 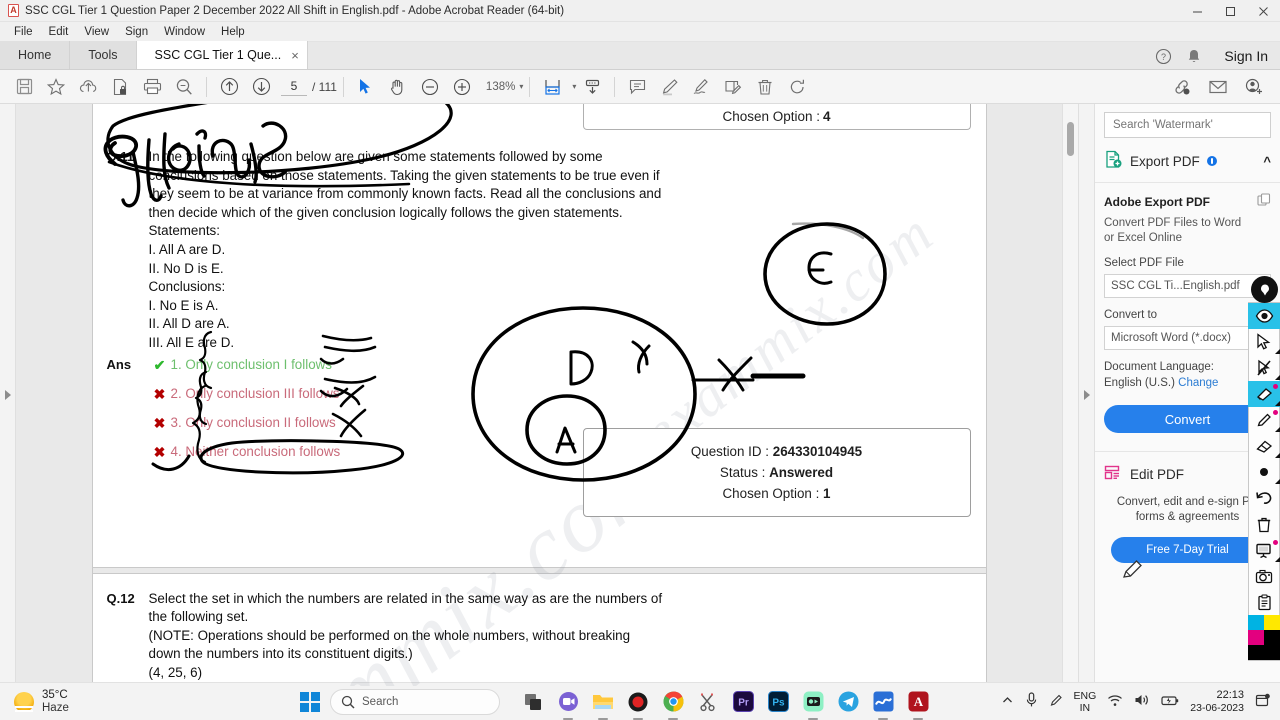 I want to click on export-pdf-header: Export PDF ^, so click(x=1187, y=163).